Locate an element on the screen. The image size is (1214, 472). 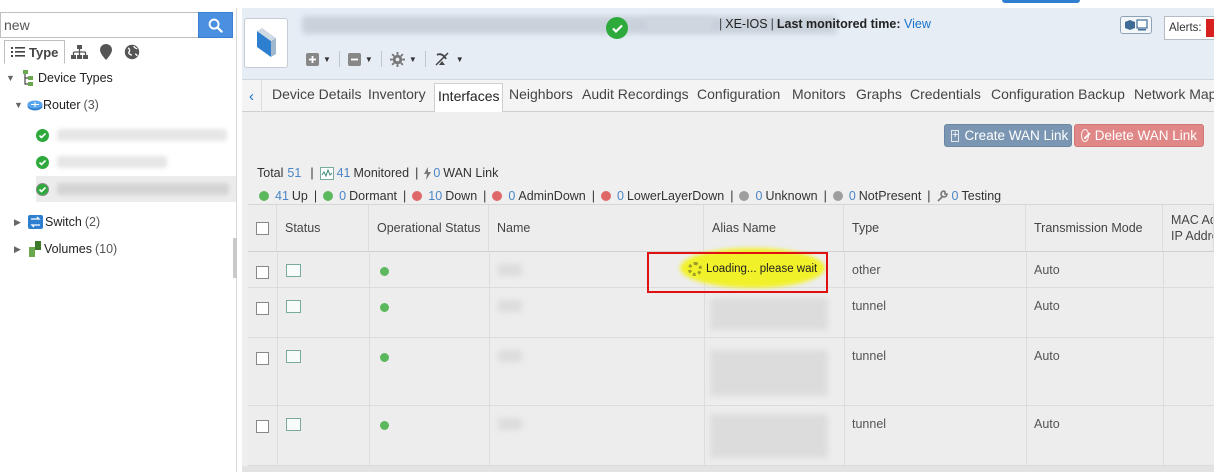
tab-configuration-backup: Configuration Backup is located at coordinates (1058, 94).